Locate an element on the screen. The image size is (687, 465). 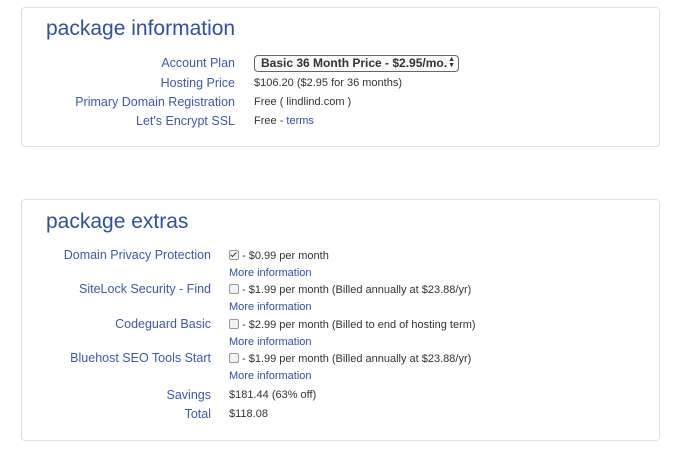
primary-domain-detail: ( lindlind.com ) is located at coordinates (315, 102).